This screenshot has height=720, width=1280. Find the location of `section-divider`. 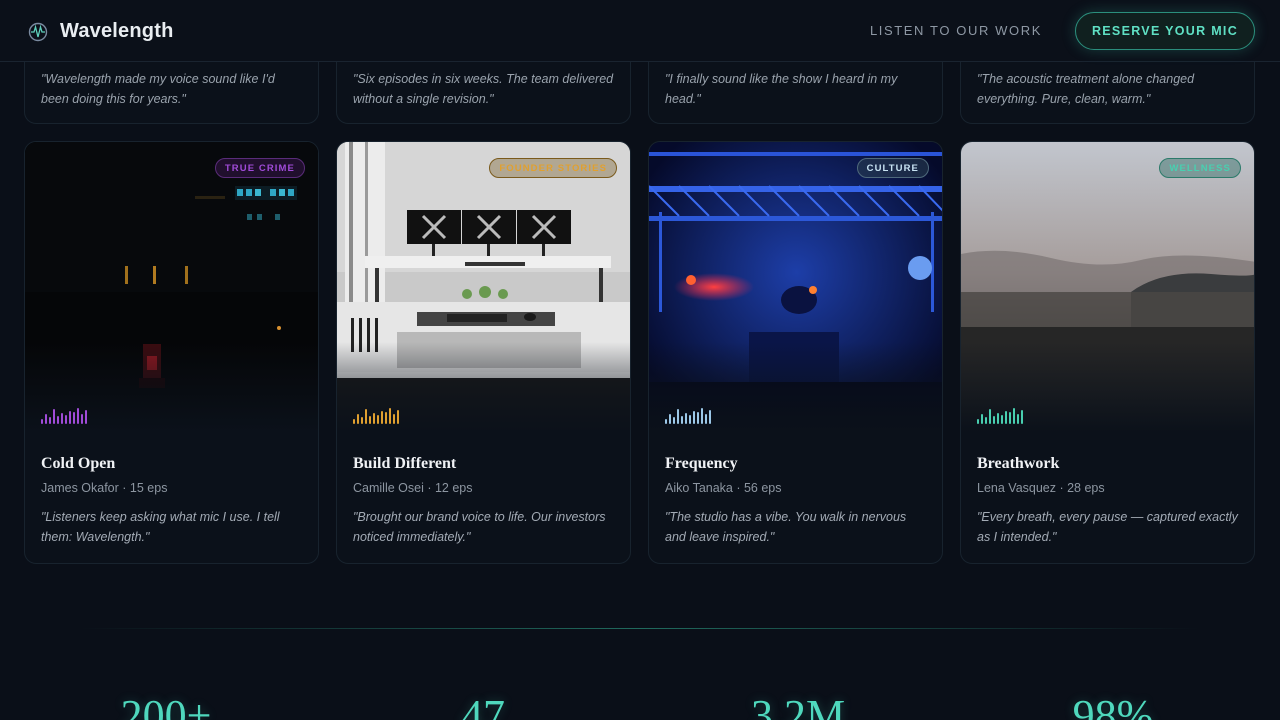

section-divider is located at coordinates (640, 628).